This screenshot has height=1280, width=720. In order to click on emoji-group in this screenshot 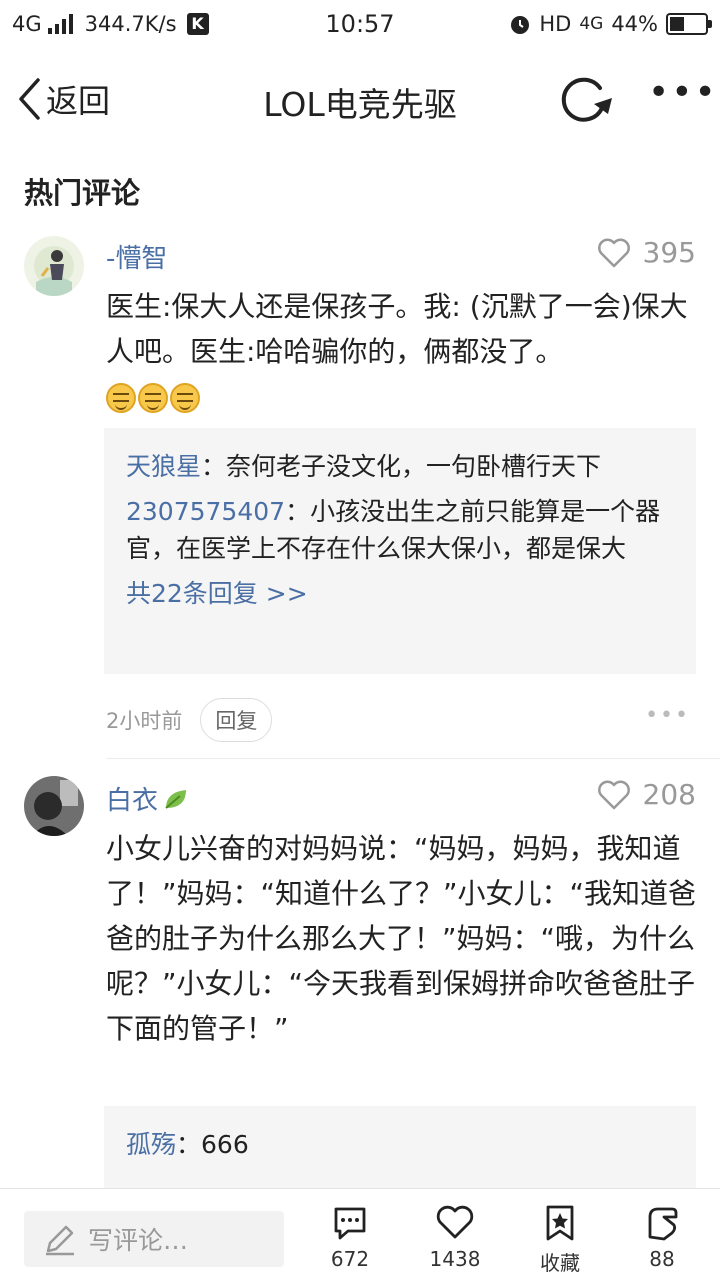, I will do `click(153, 398)`.